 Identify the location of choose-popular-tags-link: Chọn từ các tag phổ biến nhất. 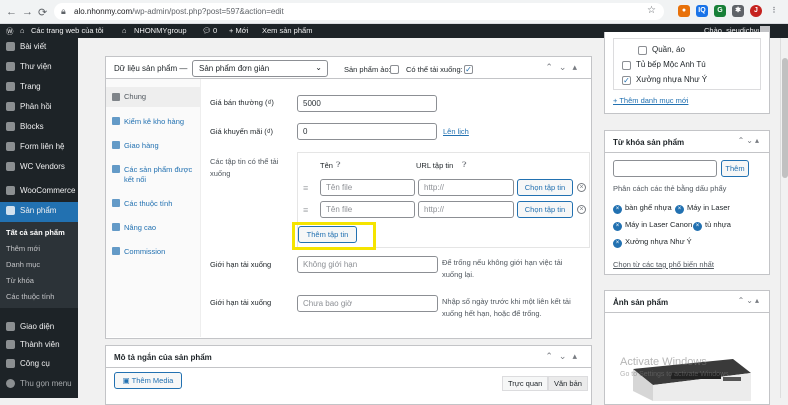
(663, 265).